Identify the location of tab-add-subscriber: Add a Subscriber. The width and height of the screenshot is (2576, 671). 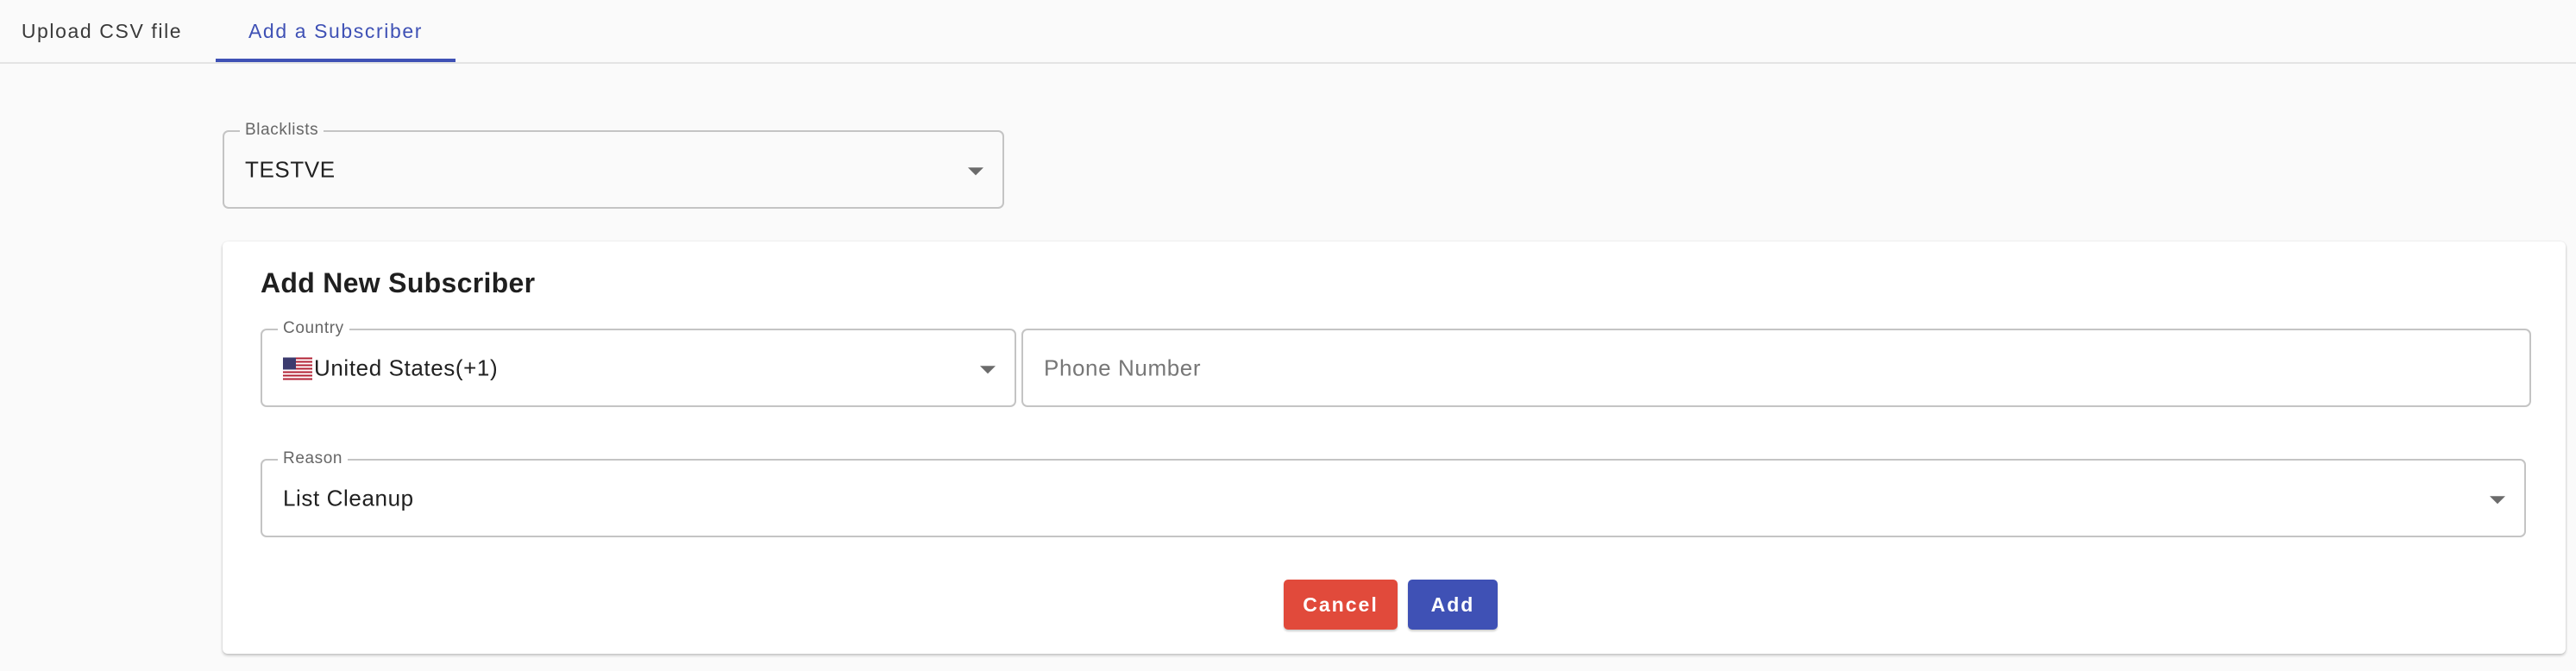
(336, 31).